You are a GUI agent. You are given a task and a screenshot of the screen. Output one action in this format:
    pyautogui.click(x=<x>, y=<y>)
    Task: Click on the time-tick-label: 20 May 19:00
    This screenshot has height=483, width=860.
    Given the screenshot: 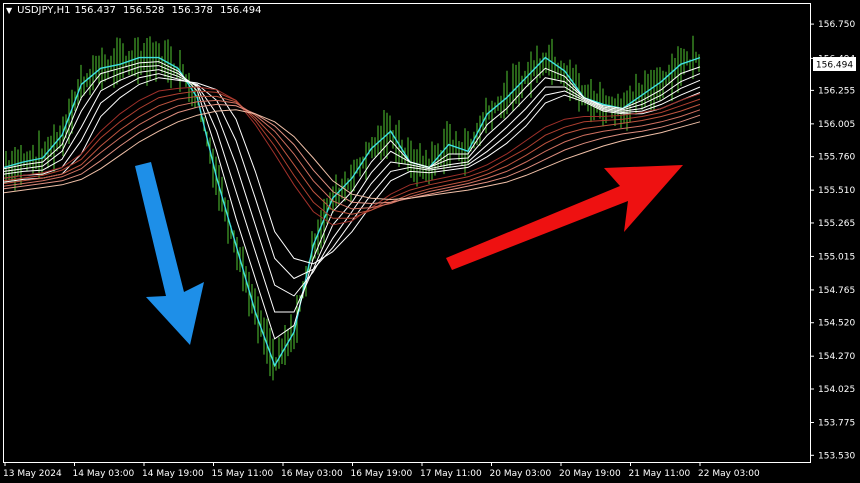 What is the action you would take?
    pyautogui.click(x=590, y=474)
    